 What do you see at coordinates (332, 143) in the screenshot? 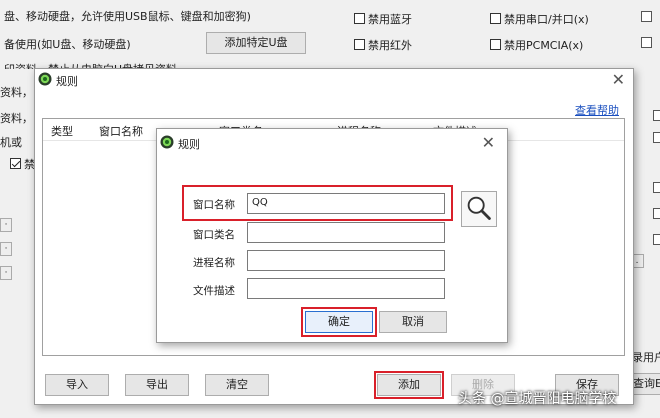
I see `rule-dialog-titlebar: 规则 ✕` at bounding box center [332, 143].